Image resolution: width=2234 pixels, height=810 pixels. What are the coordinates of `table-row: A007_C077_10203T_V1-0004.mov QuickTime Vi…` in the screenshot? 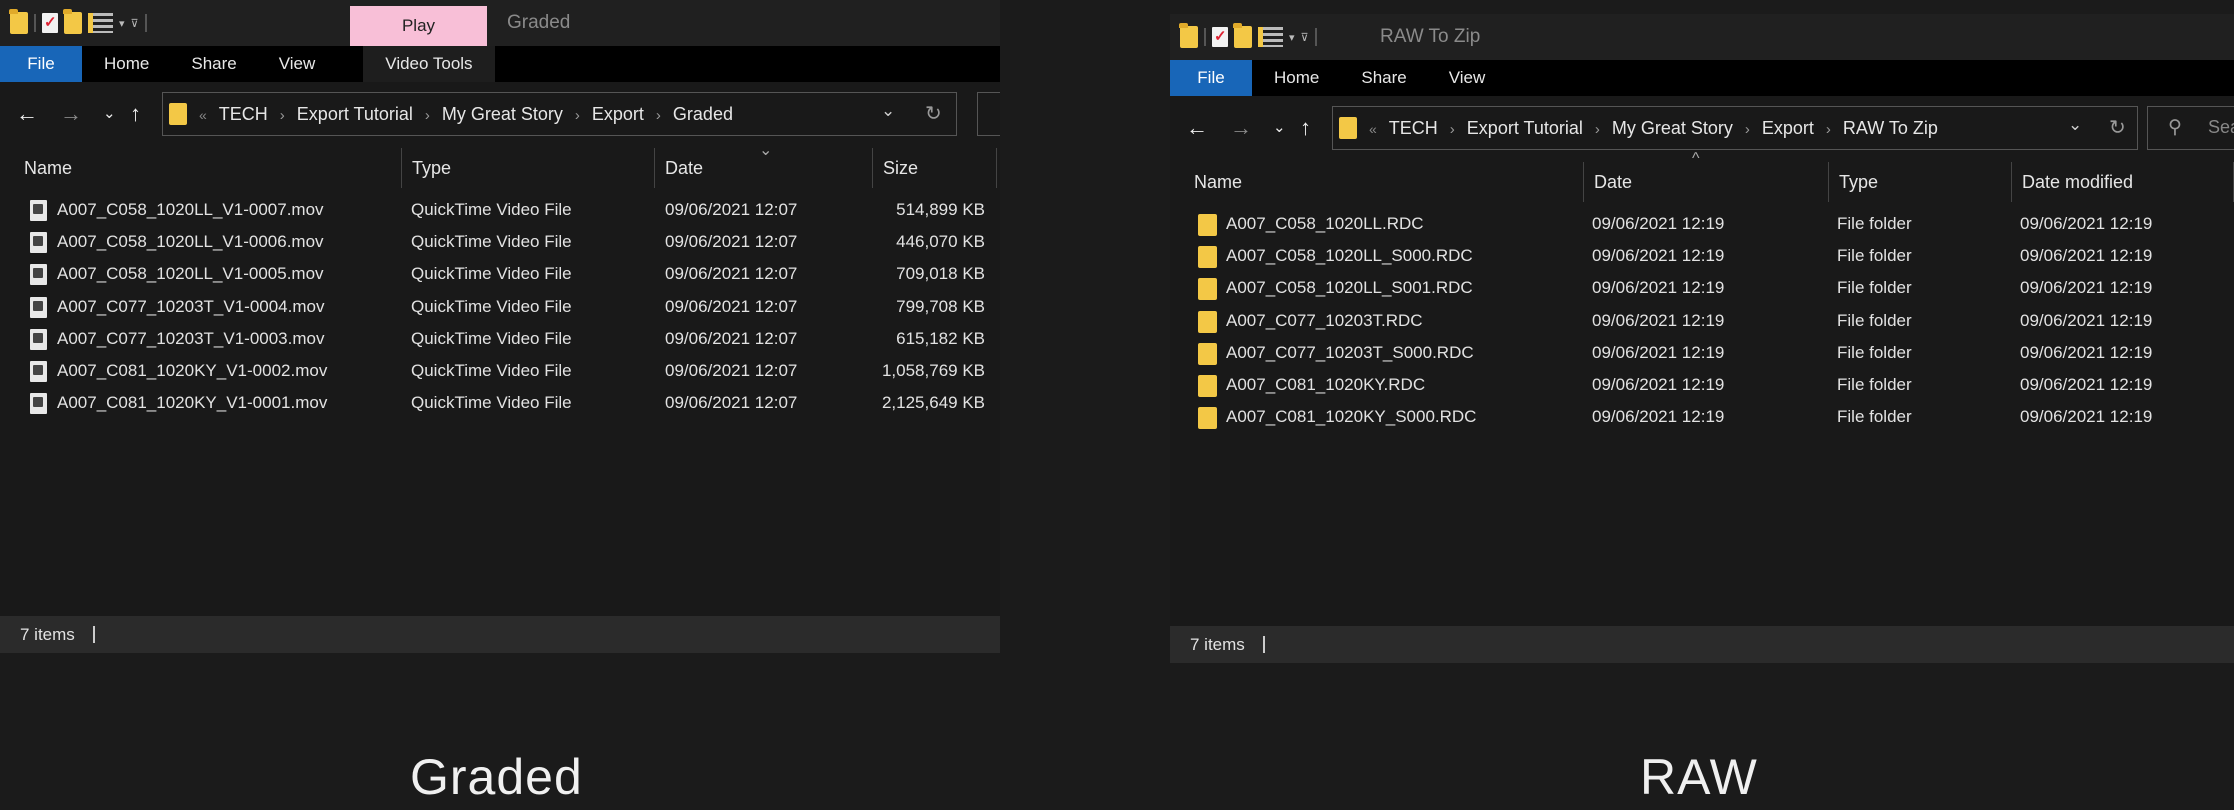 It's located at (500, 307).